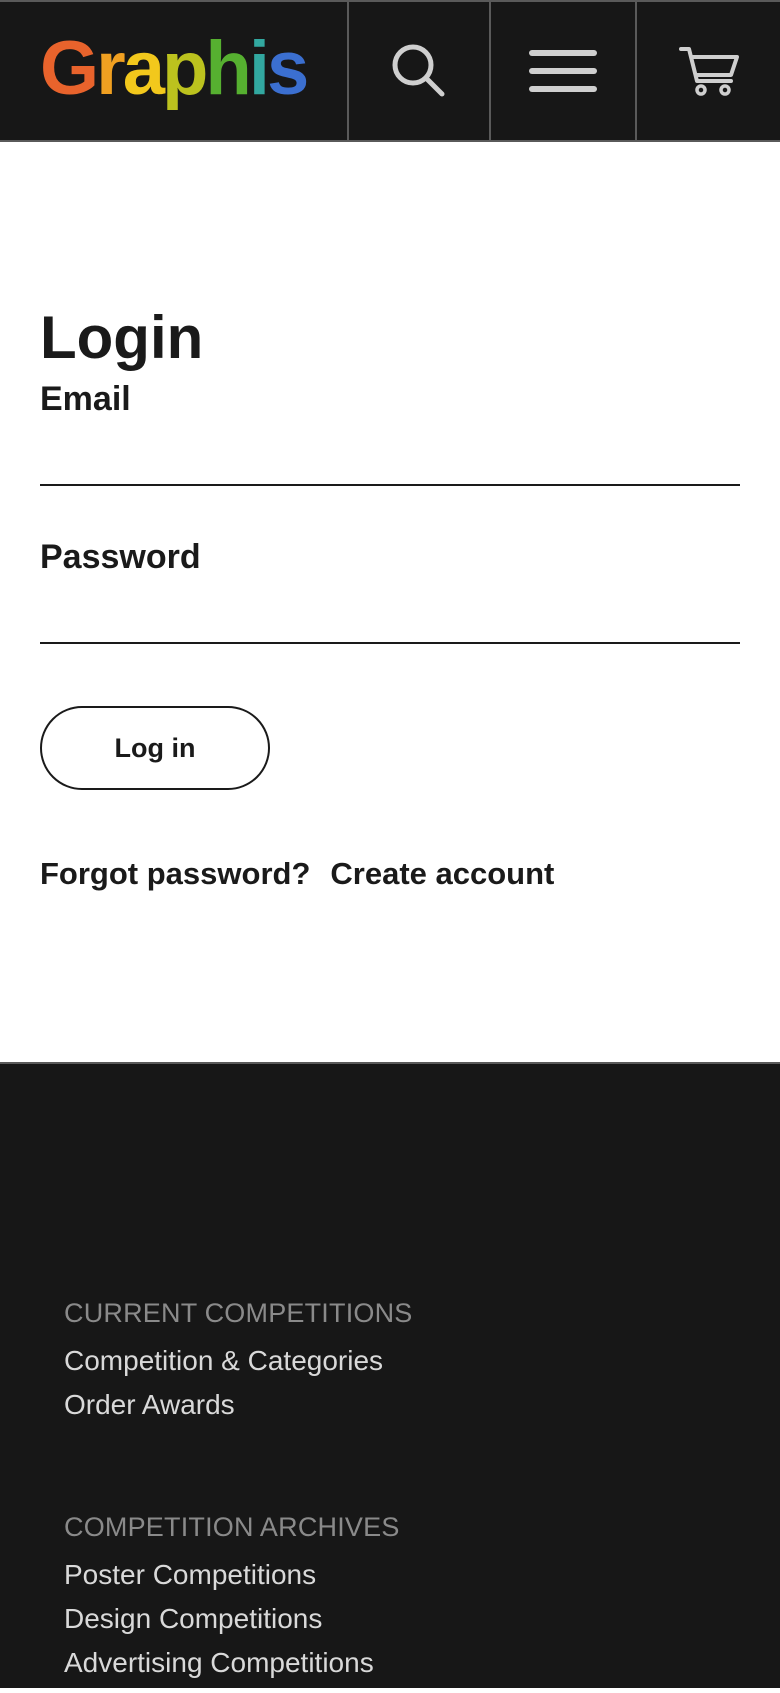 The image size is (780, 1693). What do you see at coordinates (228, 68) in the screenshot?
I see `logo-letter: h` at bounding box center [228, 68].